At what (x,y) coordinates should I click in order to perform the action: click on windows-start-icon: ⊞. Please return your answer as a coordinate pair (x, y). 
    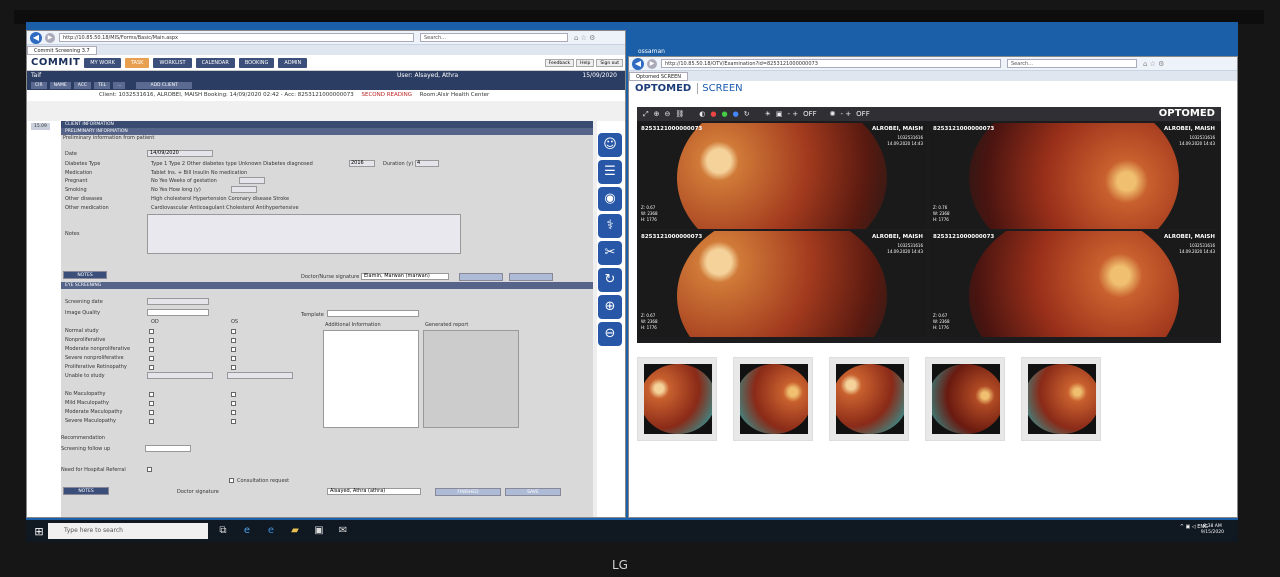
    Looking at the image, I should click on (39, 531).